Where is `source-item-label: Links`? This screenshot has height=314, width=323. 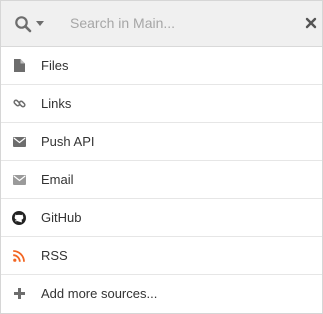 source-item-label: Links is located at coordinates (56, 103).